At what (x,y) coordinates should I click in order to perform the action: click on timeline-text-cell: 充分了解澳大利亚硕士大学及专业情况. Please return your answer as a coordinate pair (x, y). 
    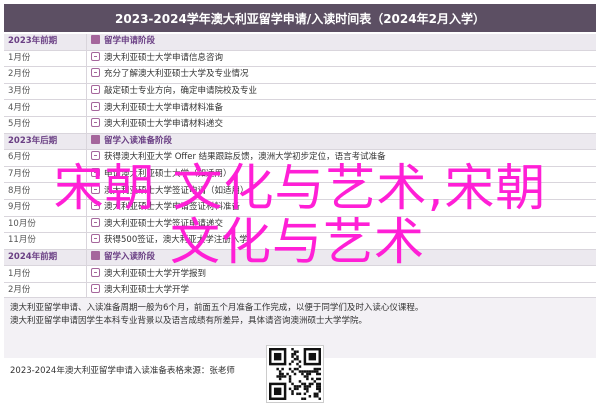
    Looking at the image, I should click on (341, 75).